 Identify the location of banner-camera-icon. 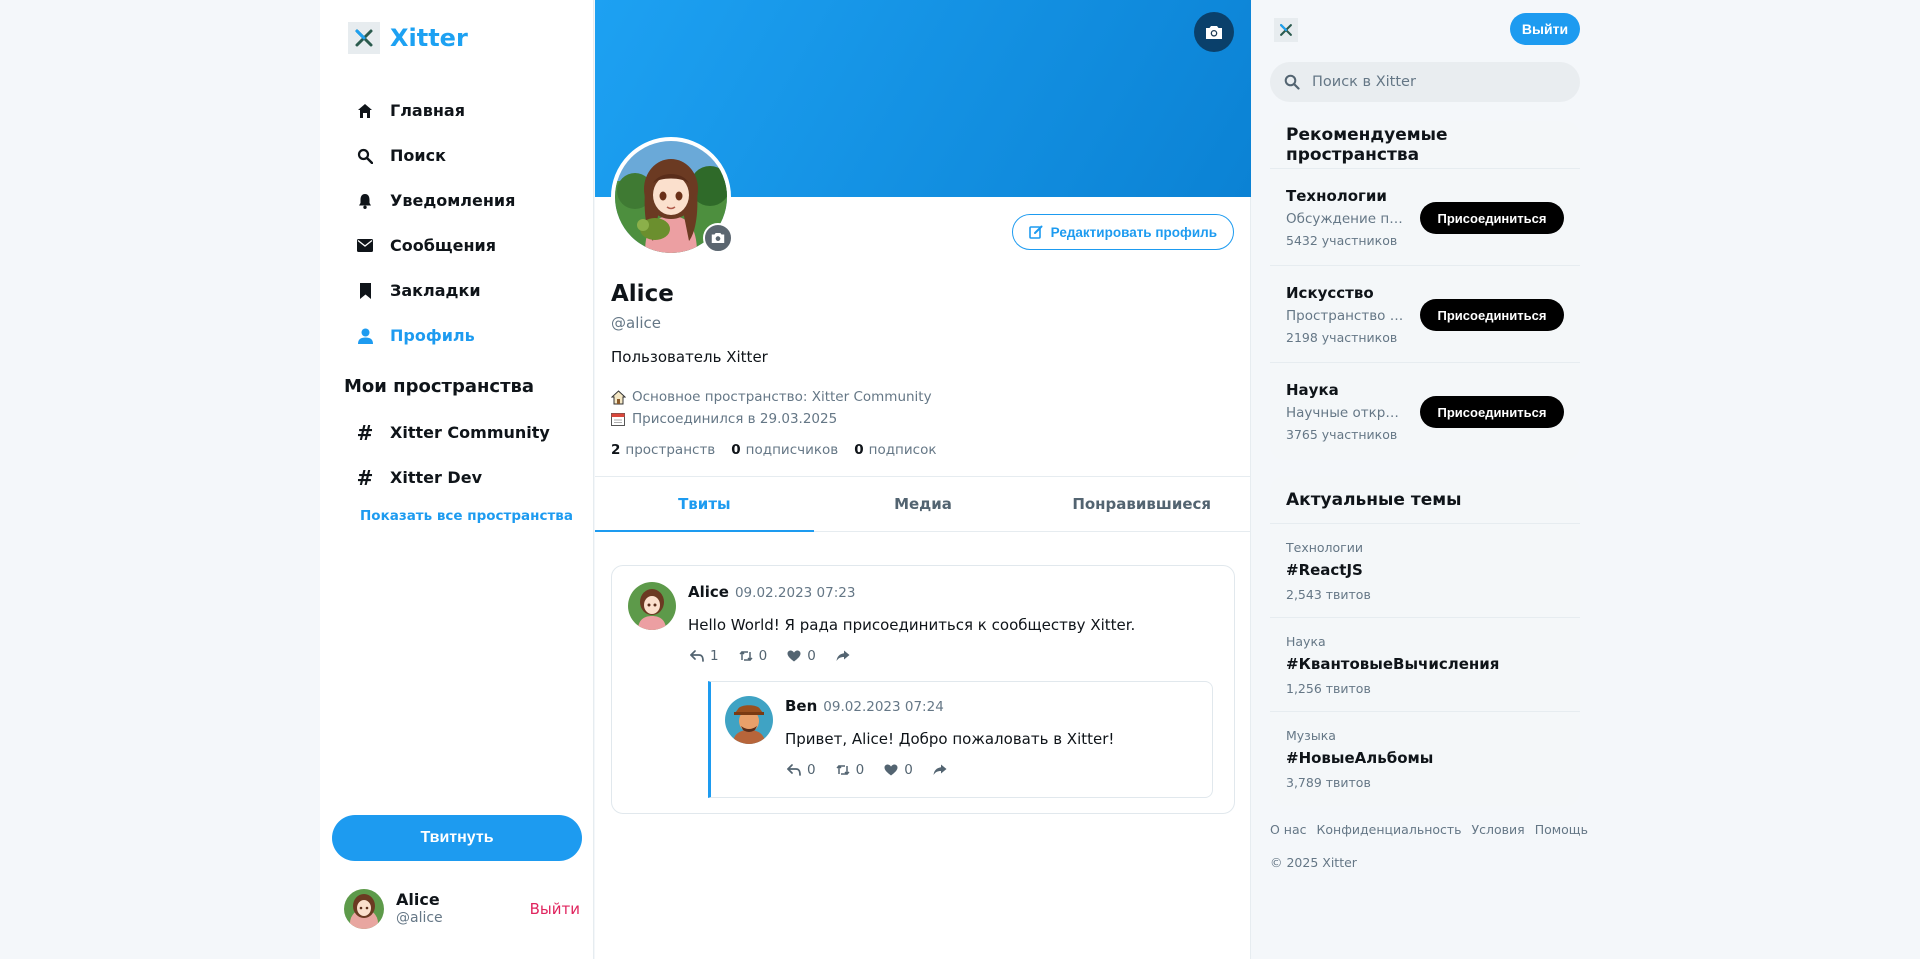
(1214, 32).